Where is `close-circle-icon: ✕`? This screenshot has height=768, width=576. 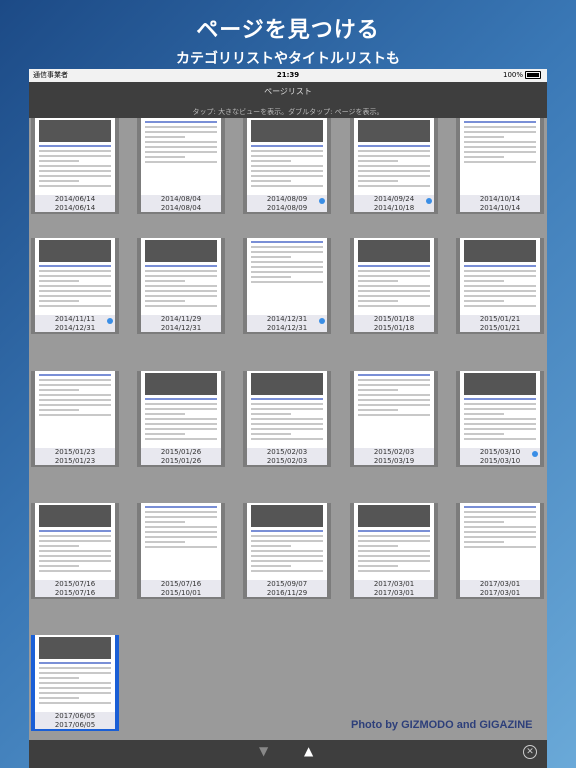
close-circle-icon: ✕ is located at coordinates (530, 752).